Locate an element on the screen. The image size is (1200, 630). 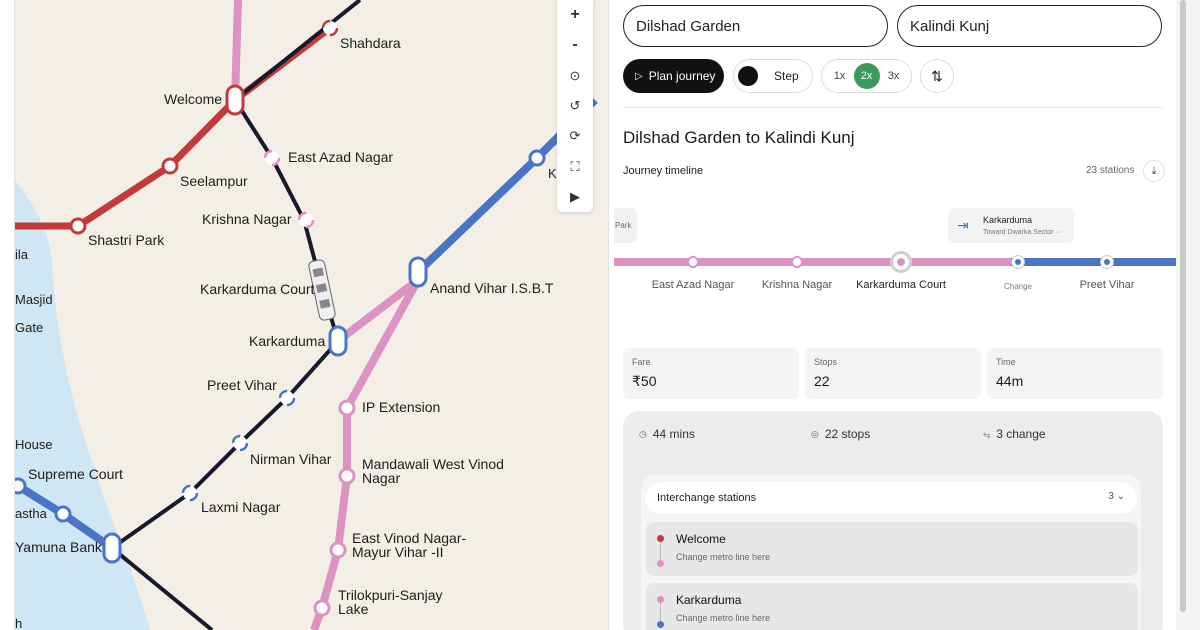
zoom-out-button: - is located at coordinates (575, 45).